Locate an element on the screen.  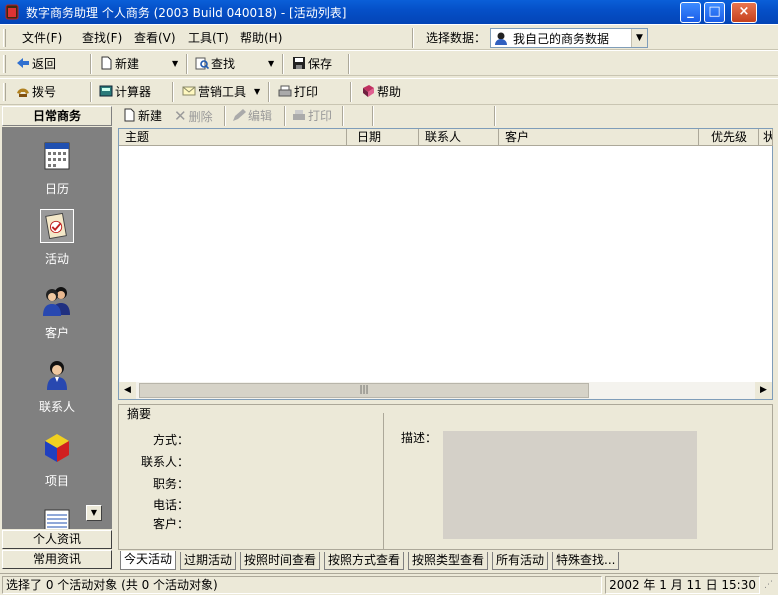
edit-icon is located at coordinates (239, 115).